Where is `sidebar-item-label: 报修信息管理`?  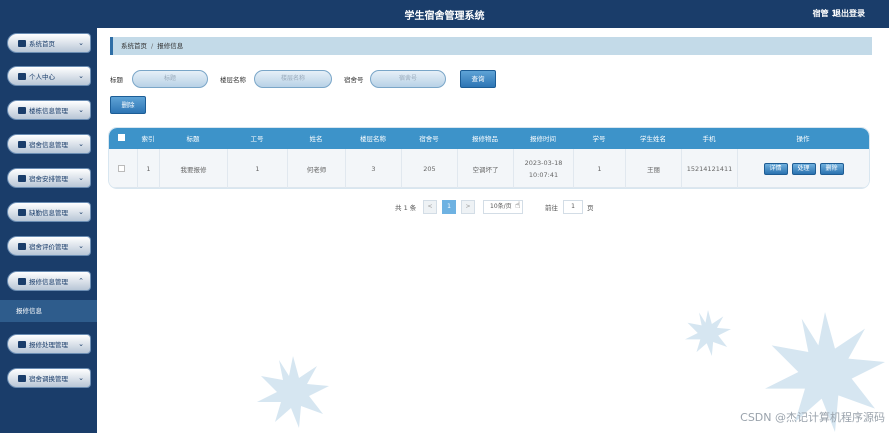 sidebar-item-label: 报修信息管理 is located at coordinates (48, 282).